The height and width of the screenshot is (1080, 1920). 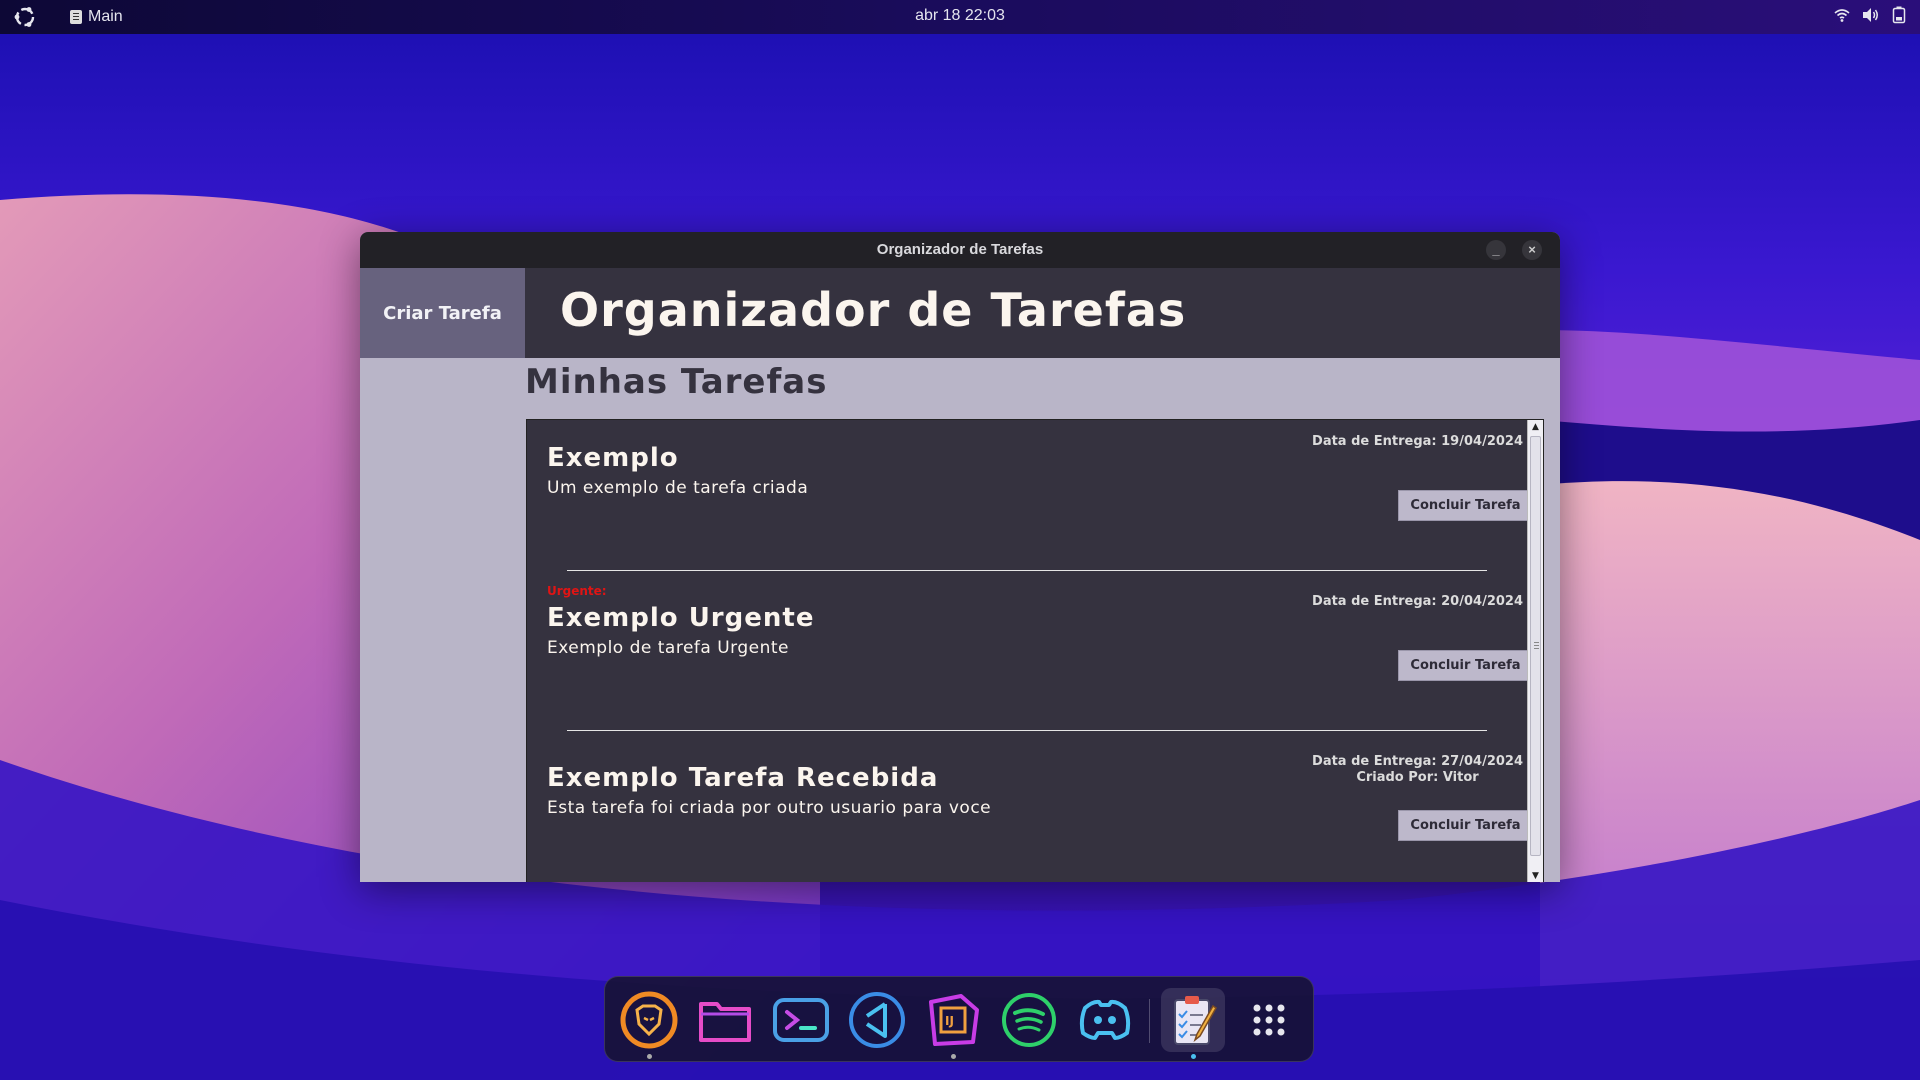 I want to click on app-header-title: Organizador de Tarefas, so click(x=873, y=310).